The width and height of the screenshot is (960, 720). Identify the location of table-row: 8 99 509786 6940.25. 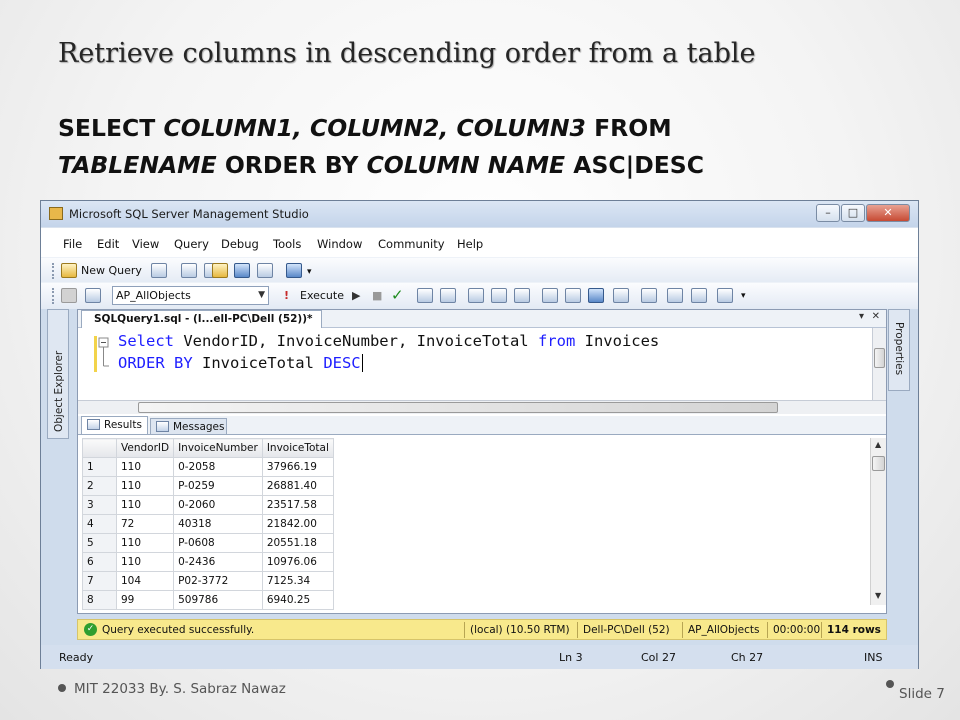
(208, 600).